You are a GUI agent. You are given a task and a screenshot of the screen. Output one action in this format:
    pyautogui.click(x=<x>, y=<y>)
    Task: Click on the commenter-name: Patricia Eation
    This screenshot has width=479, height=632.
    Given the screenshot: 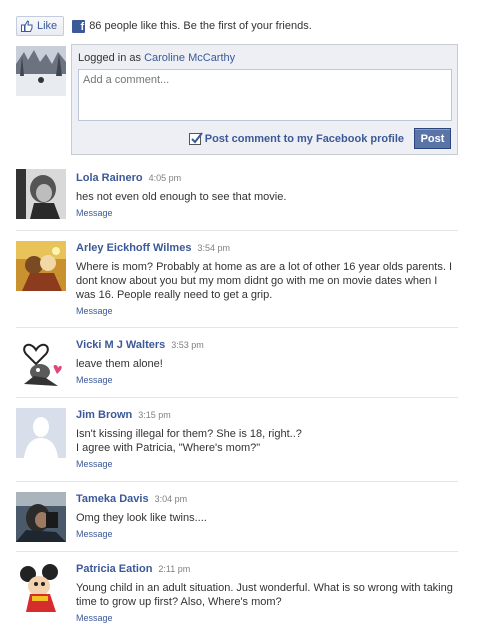 What is the action you would take?
    pyautogui.click(x=114, y=569)
    